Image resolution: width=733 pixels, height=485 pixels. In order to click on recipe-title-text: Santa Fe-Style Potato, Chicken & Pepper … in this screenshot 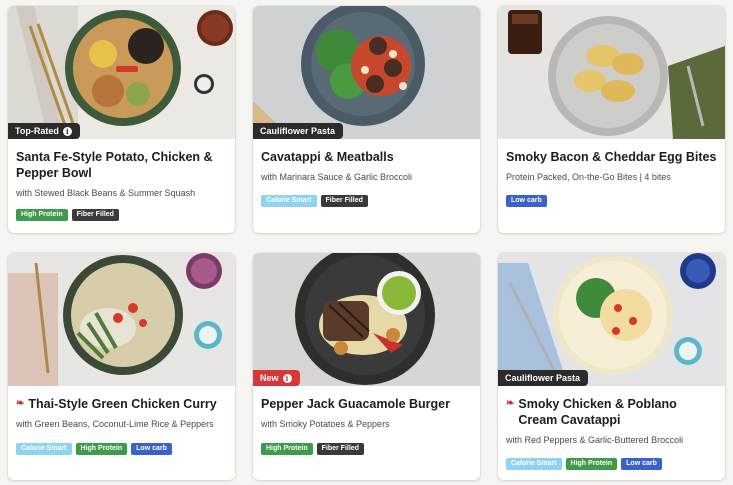, I will do `click(114, 165)`.